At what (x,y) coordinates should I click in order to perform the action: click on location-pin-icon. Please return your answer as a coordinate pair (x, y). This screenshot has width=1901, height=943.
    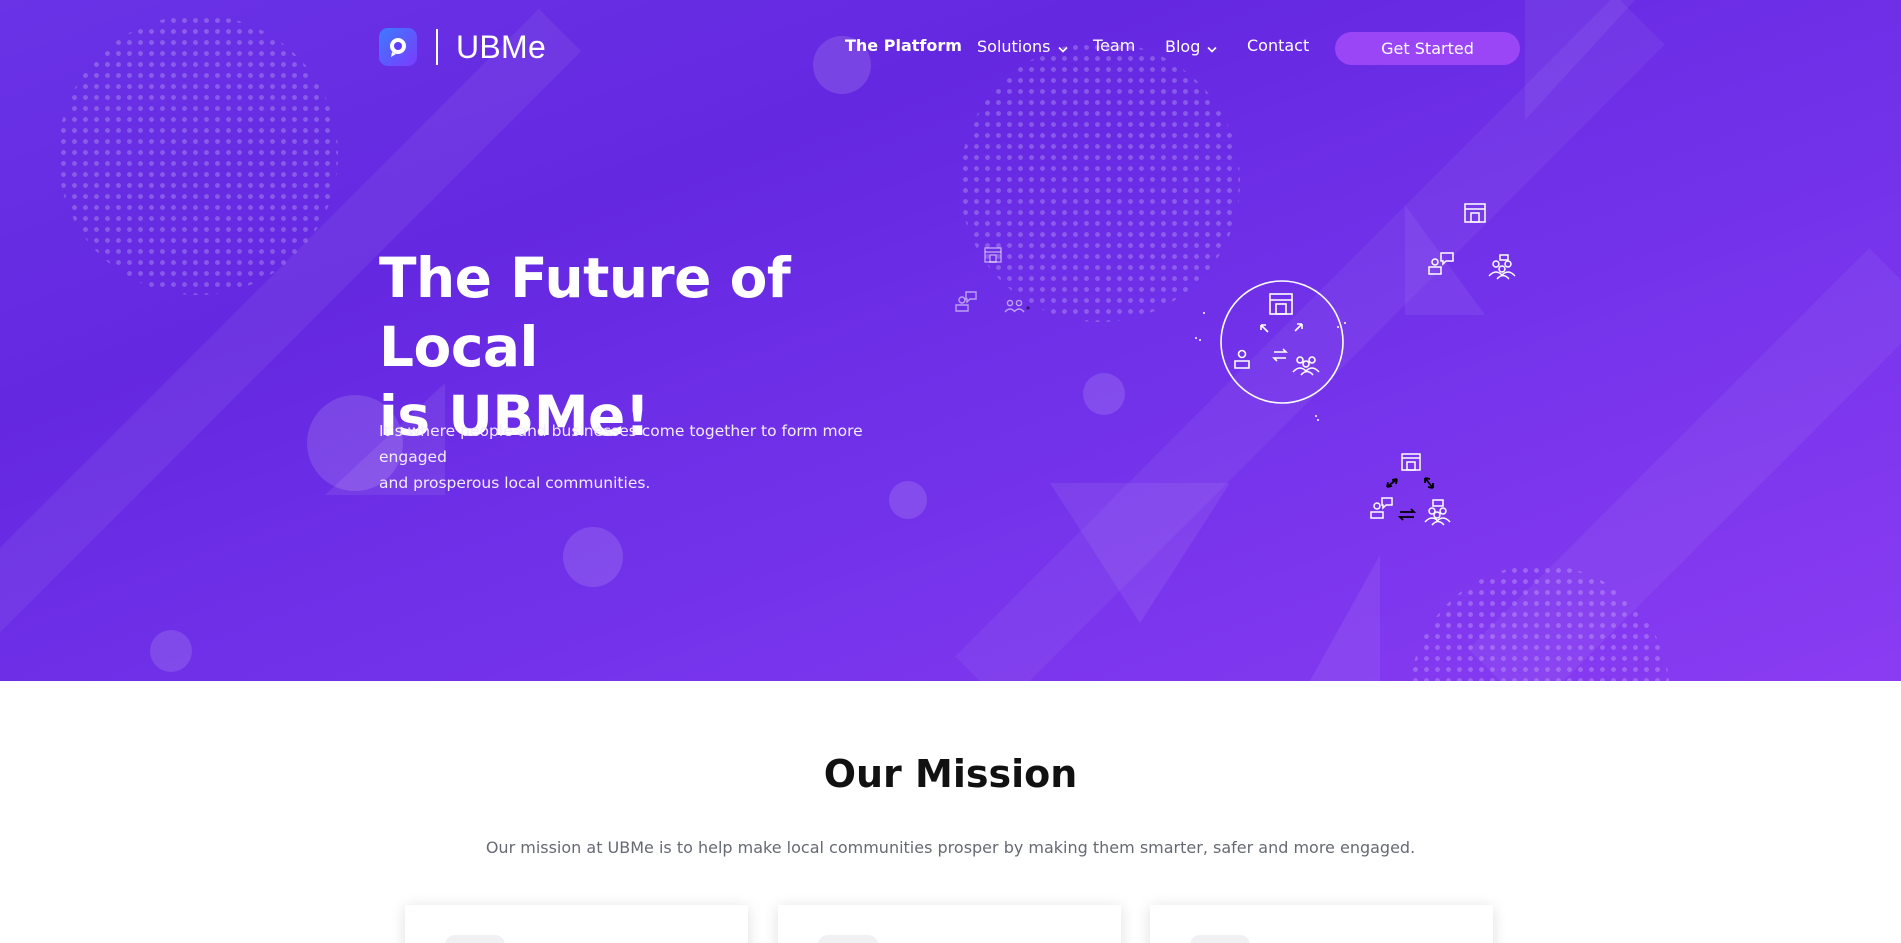
    Looking at the image, I should click on (398, 47).